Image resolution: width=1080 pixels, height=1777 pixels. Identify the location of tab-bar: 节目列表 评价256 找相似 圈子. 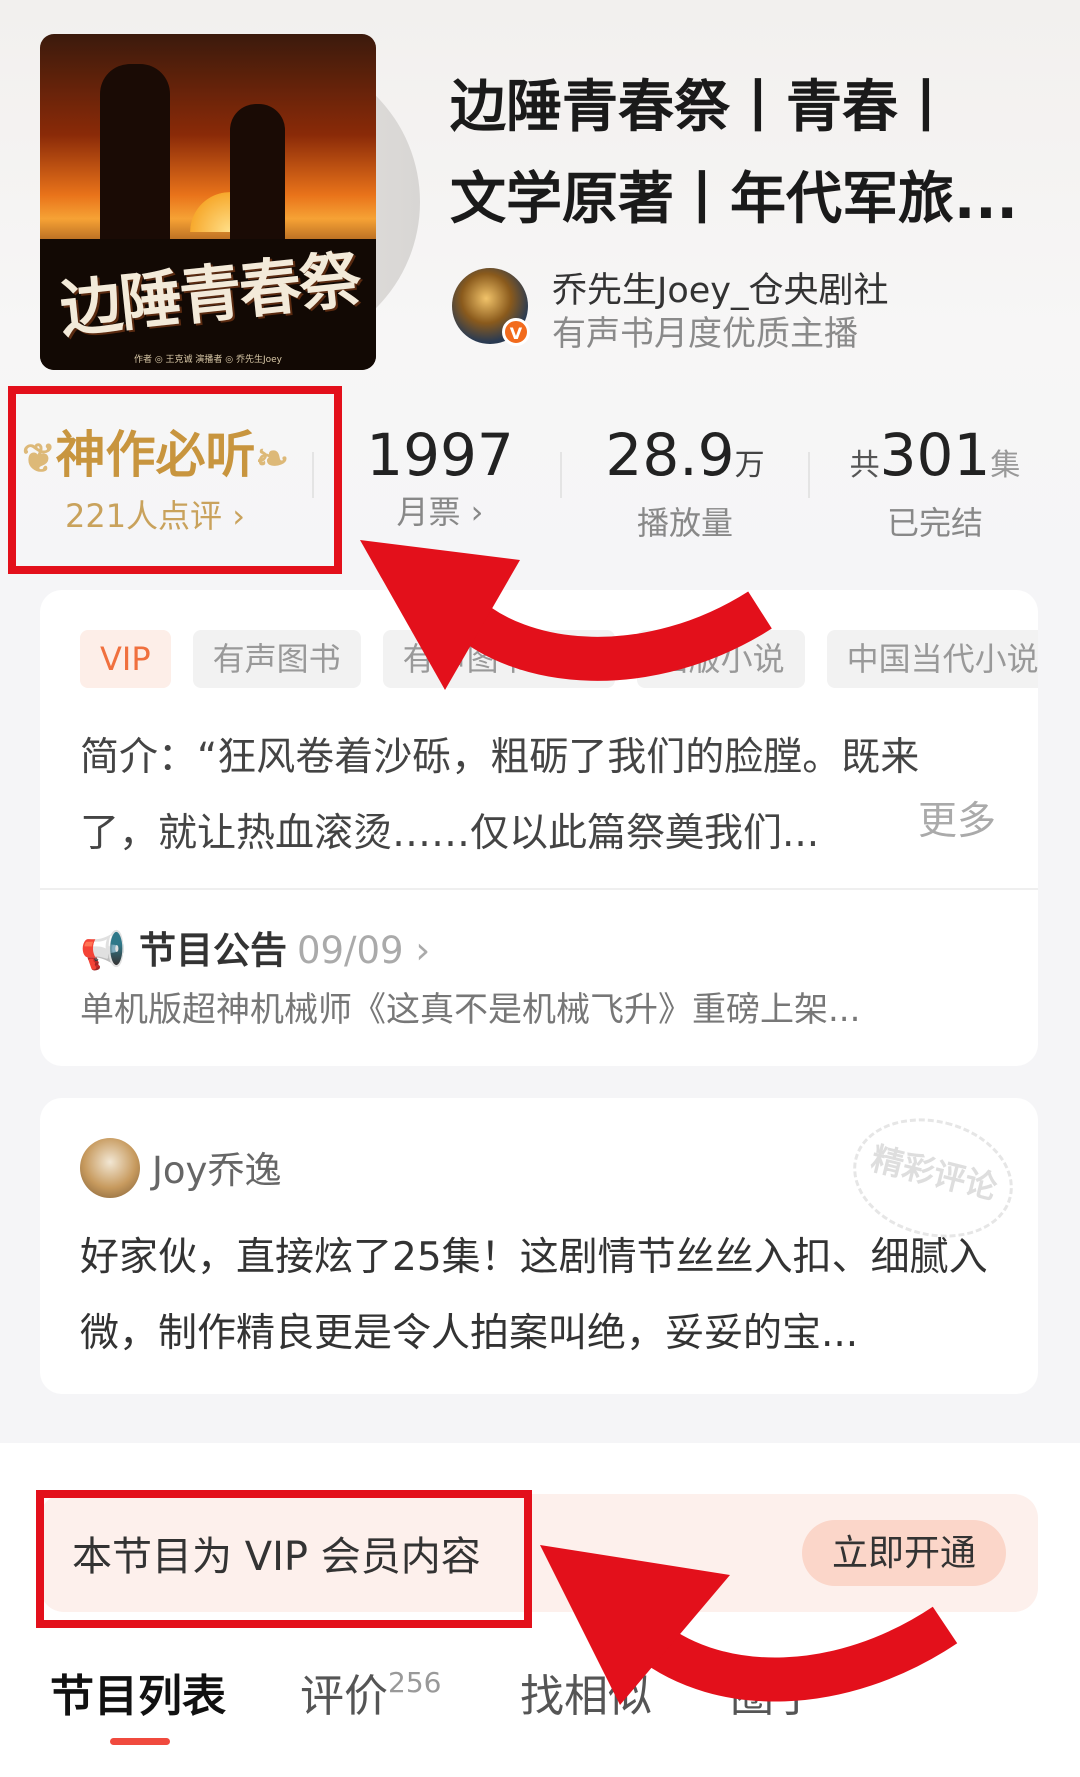
(550, 1710).